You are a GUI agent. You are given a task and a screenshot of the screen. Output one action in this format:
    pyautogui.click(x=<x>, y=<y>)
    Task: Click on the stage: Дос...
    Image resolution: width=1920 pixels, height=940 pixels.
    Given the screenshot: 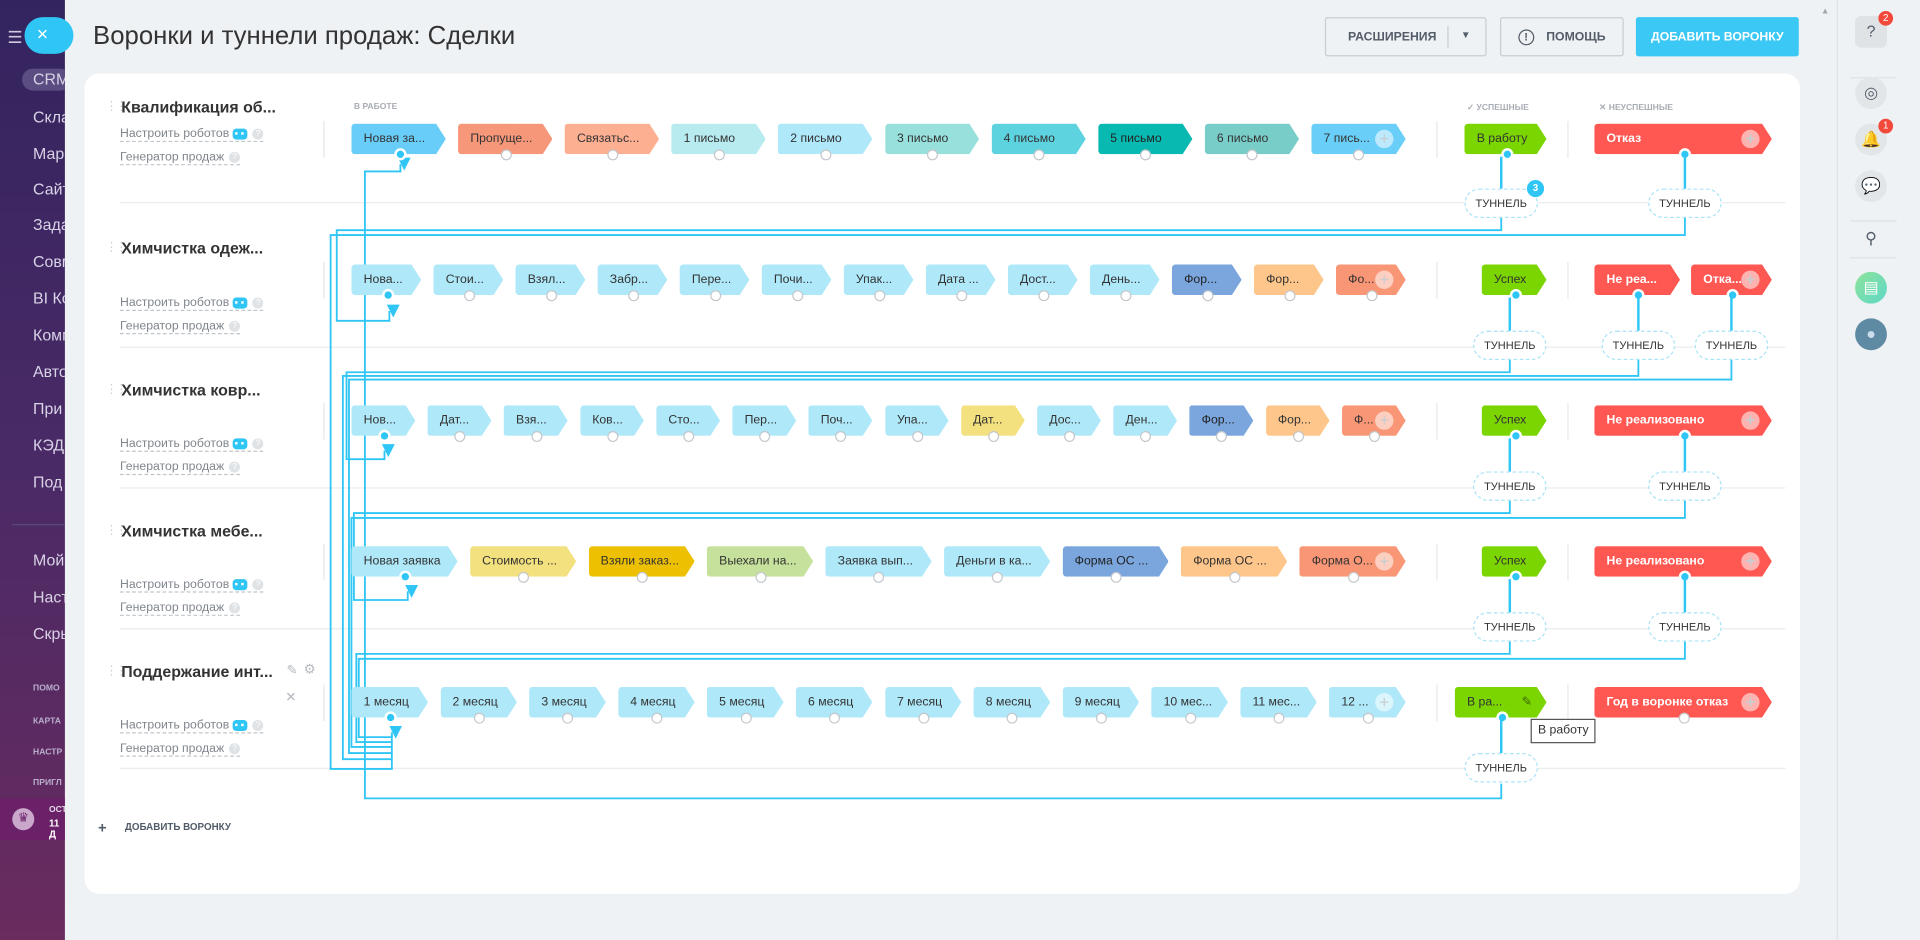 What is the action you would take?
    pyautogui.click(x=1069, y=424)
    